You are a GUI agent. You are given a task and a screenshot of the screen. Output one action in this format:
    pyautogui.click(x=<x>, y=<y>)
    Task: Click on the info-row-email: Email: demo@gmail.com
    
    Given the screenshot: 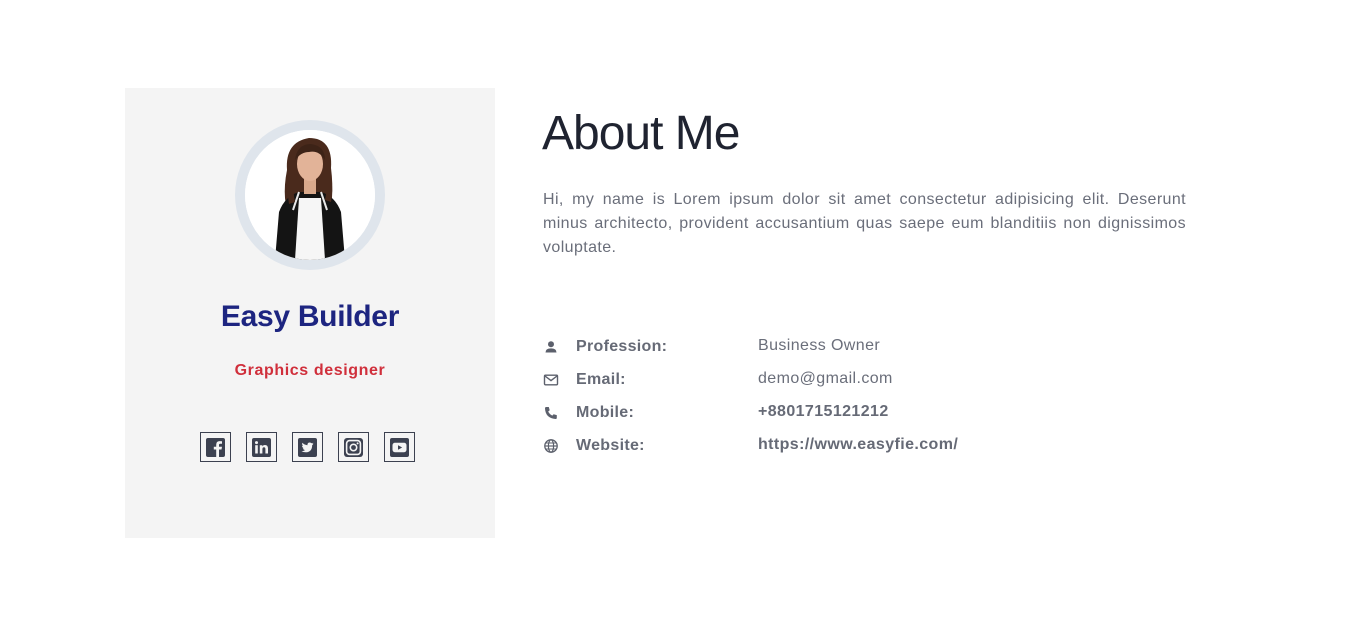 What is the action you would take?
    pyautogui.click(x=843, y=380)
    